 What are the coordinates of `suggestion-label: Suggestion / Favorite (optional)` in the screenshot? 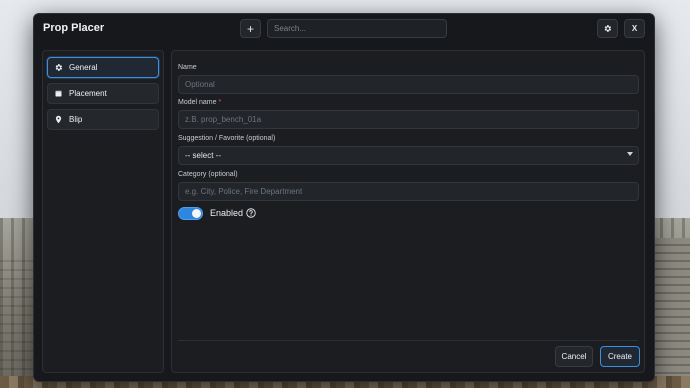 It's located at (227, 138).